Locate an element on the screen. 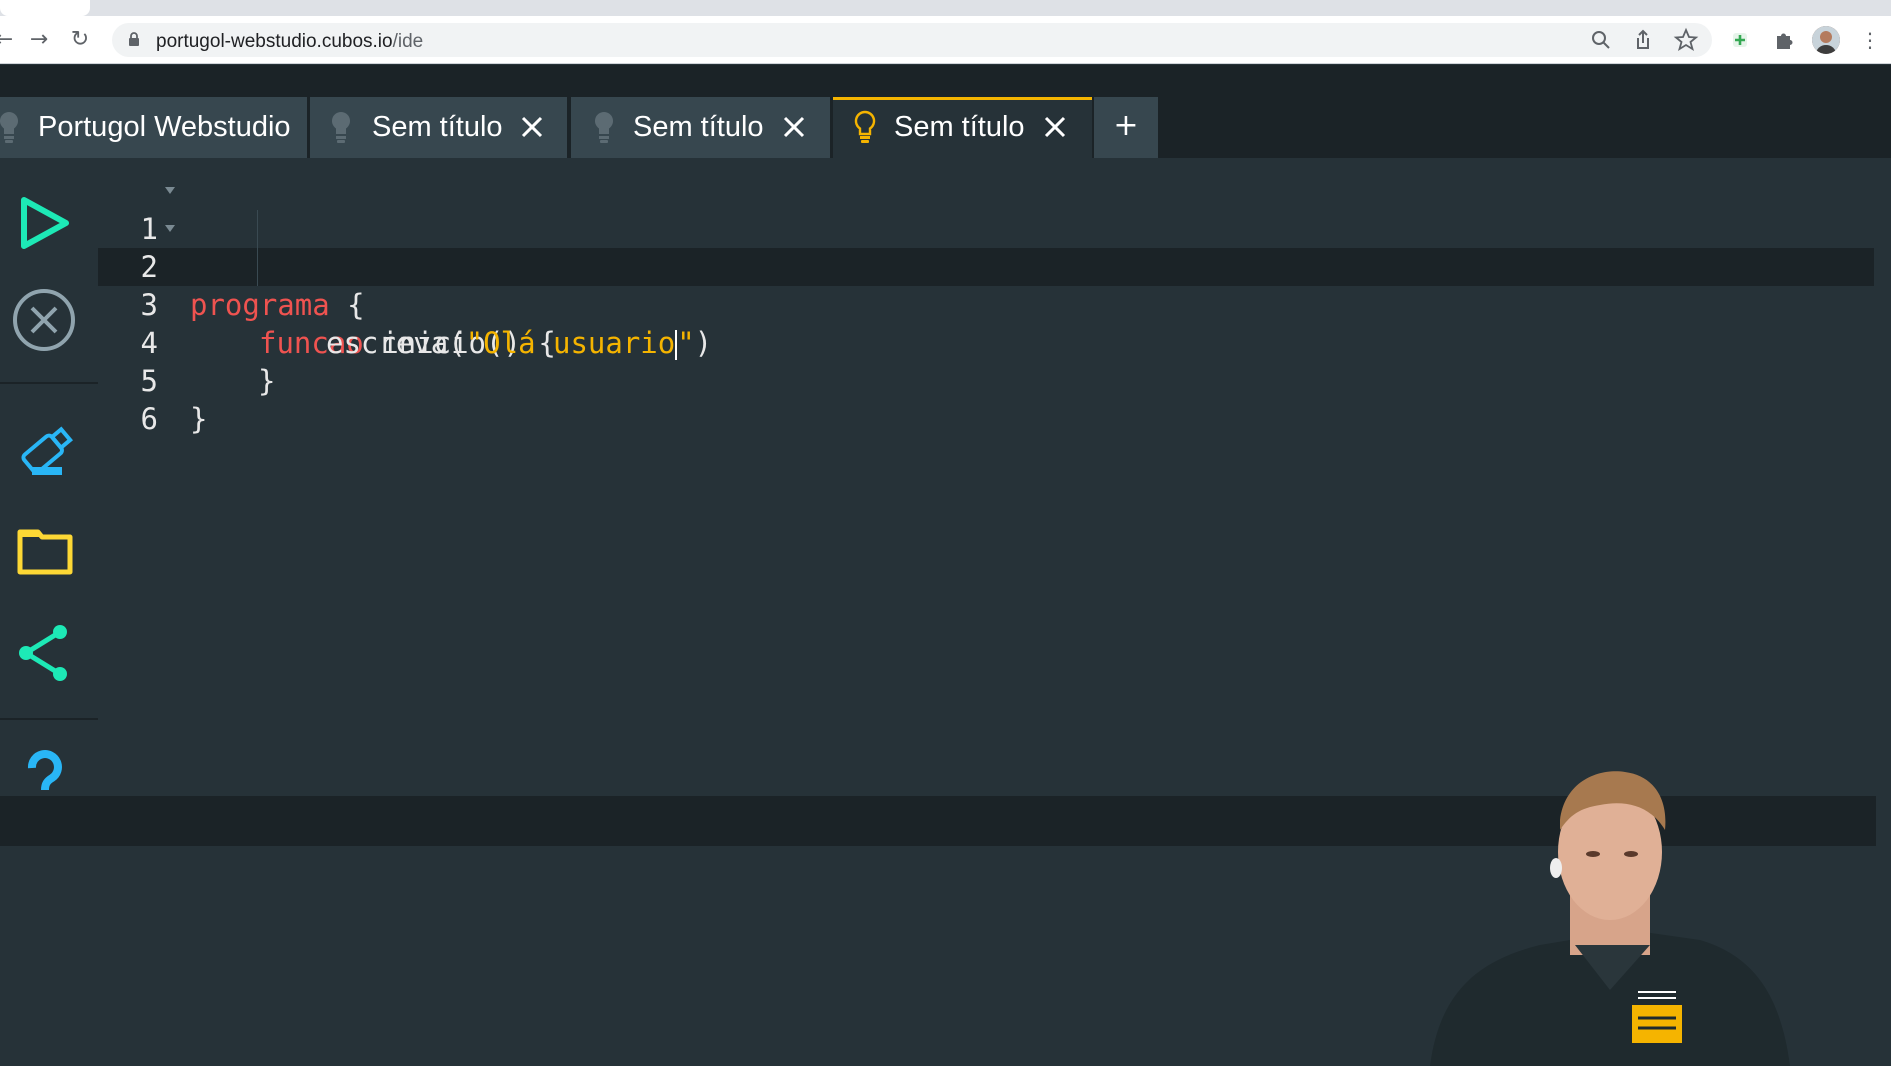 The image size is (1891, 1066). extension-plus-icon is located at coordinates (1740, 40).